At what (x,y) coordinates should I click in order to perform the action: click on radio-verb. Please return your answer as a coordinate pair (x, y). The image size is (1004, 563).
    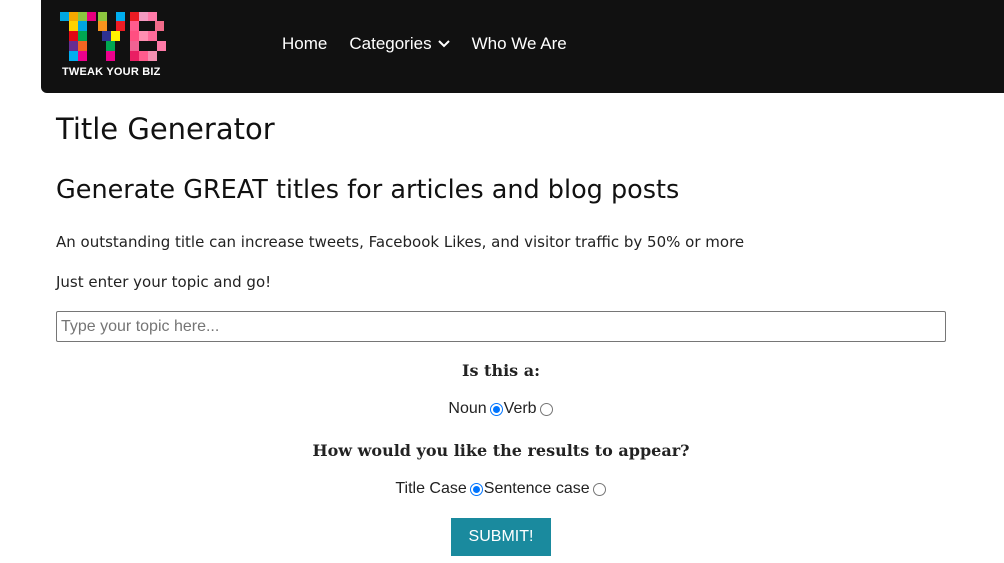
    Looking at the image, I should click on (546, 409).